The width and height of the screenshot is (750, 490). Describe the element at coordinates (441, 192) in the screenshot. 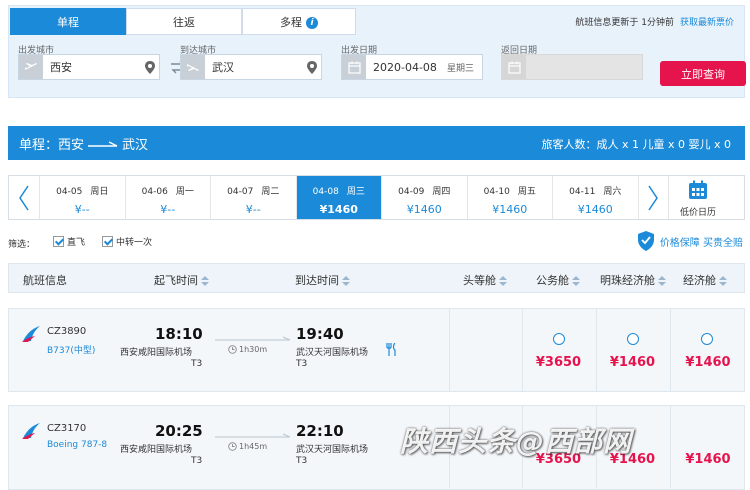

I see `weekday-value: 周四` at that location.